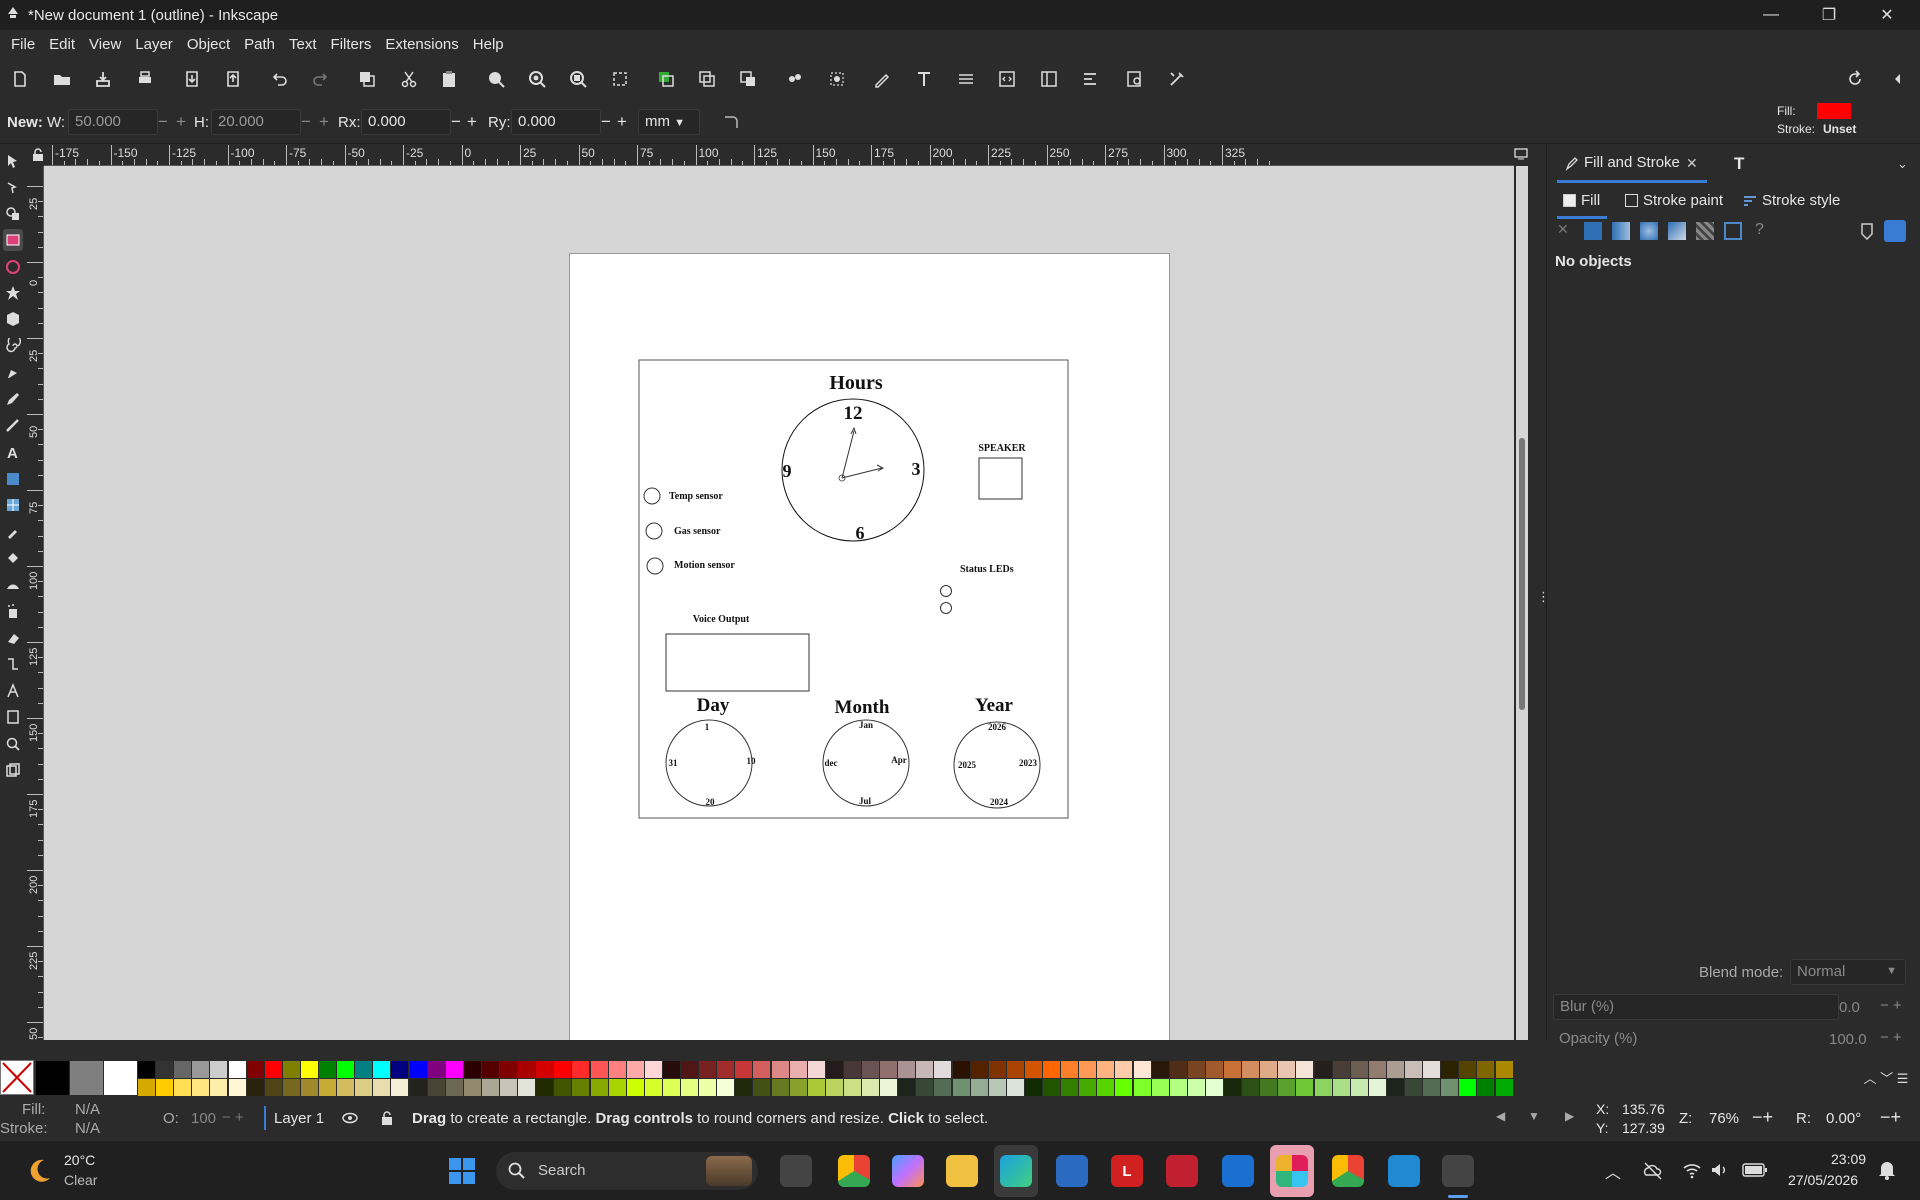 The image size is (1920, 1200). Describe the element at coordinates (163, 122) in the screenshot. I see `width-decrement: −` at that location.